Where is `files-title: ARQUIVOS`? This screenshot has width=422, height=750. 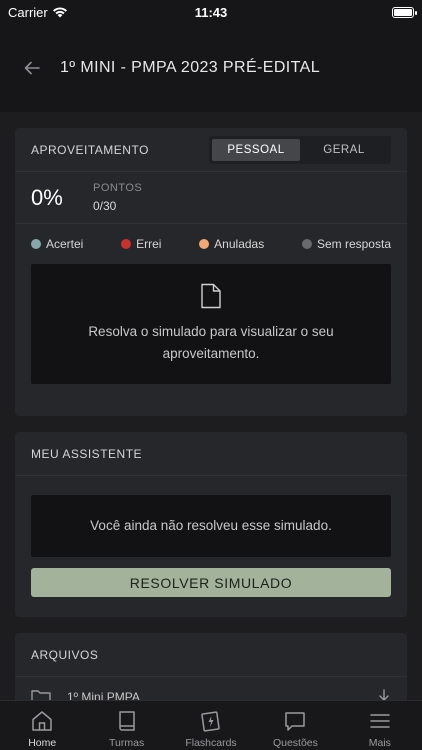
files-title: ARQUIVOS is located at coordinates (65, 654).